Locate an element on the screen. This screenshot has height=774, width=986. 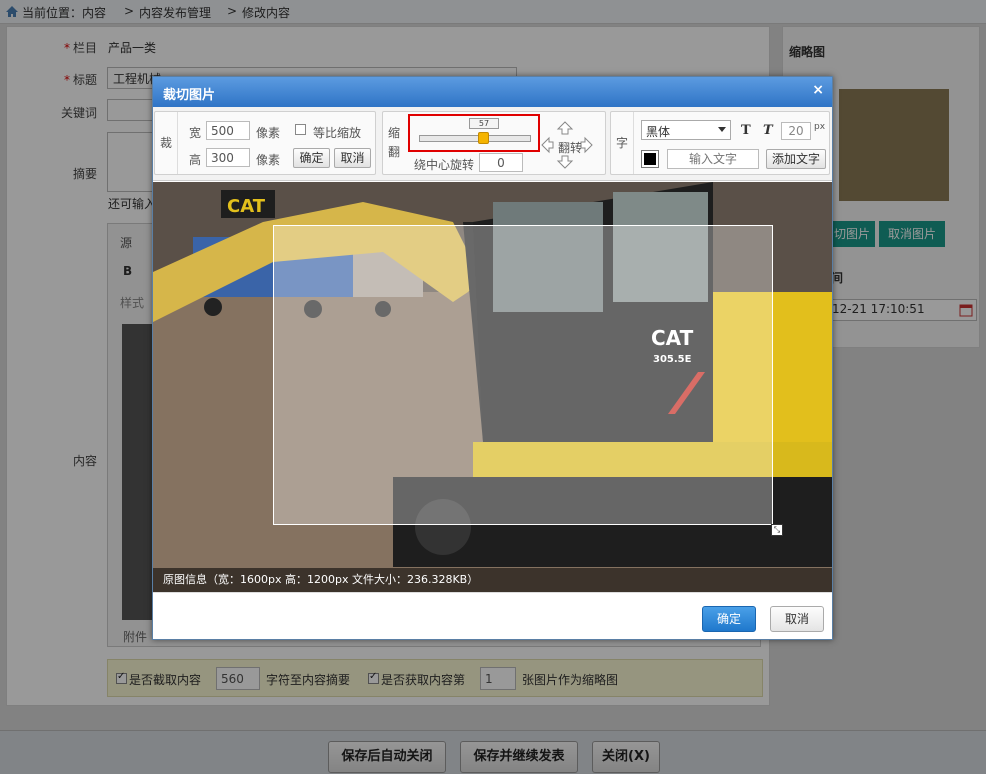
zoom-track is located at coordinates (475, 138).